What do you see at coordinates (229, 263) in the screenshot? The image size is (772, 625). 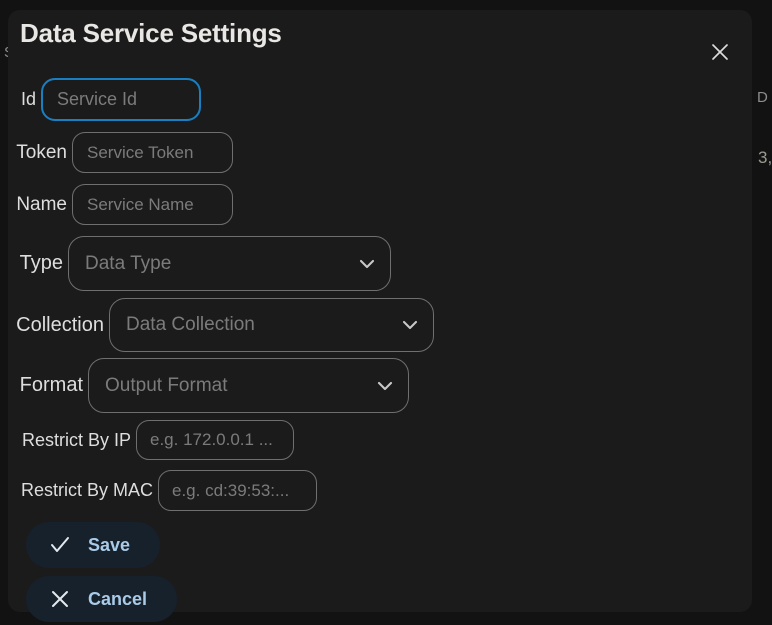 I see `data-type-select: Data Type` at bounding box center [229, 263].